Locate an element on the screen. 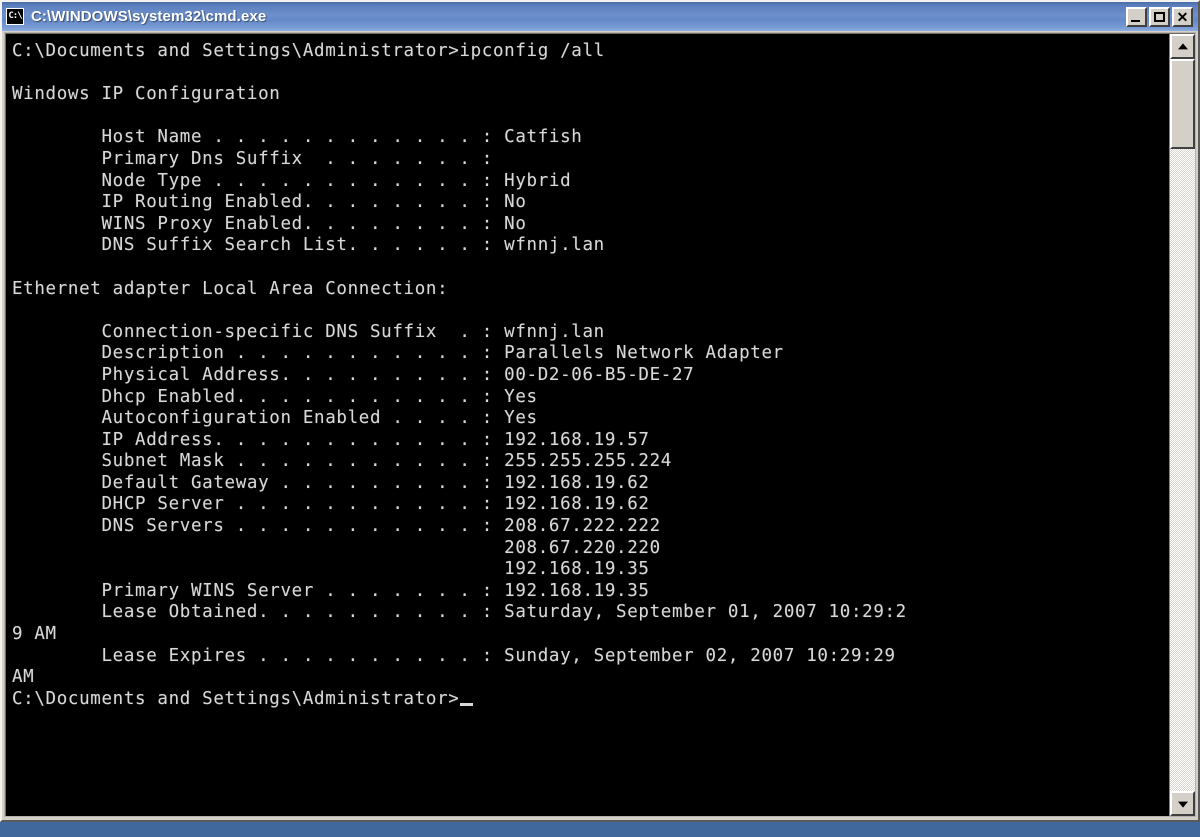 The width and height of the screenshot is (1200, 837). cmd-console-icon: C:\ is located at coordinates (15, 16).